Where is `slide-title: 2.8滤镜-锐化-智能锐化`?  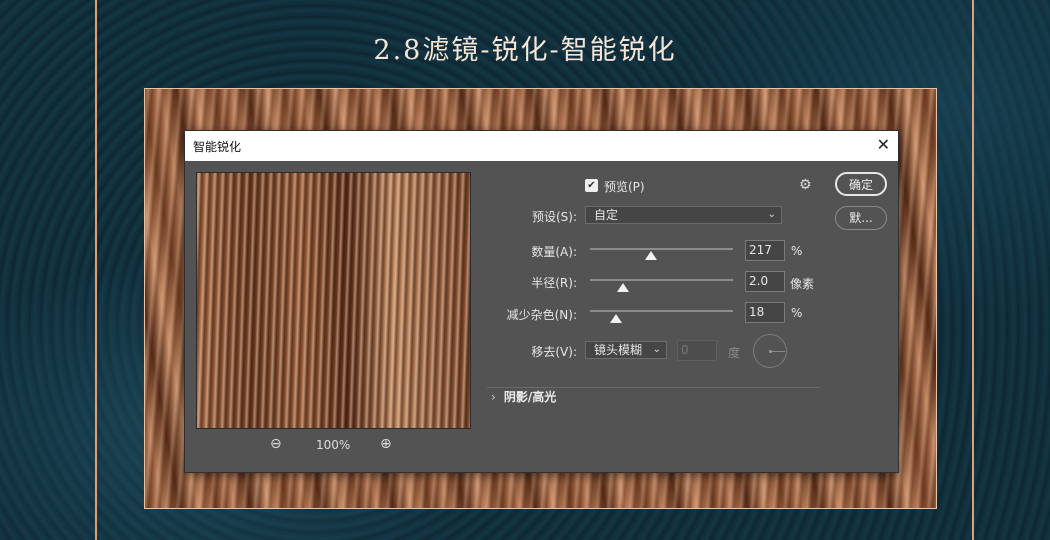 slide-title: 2.8滤镜-锐化-智能锐化 is located at coordinates (525, 50).